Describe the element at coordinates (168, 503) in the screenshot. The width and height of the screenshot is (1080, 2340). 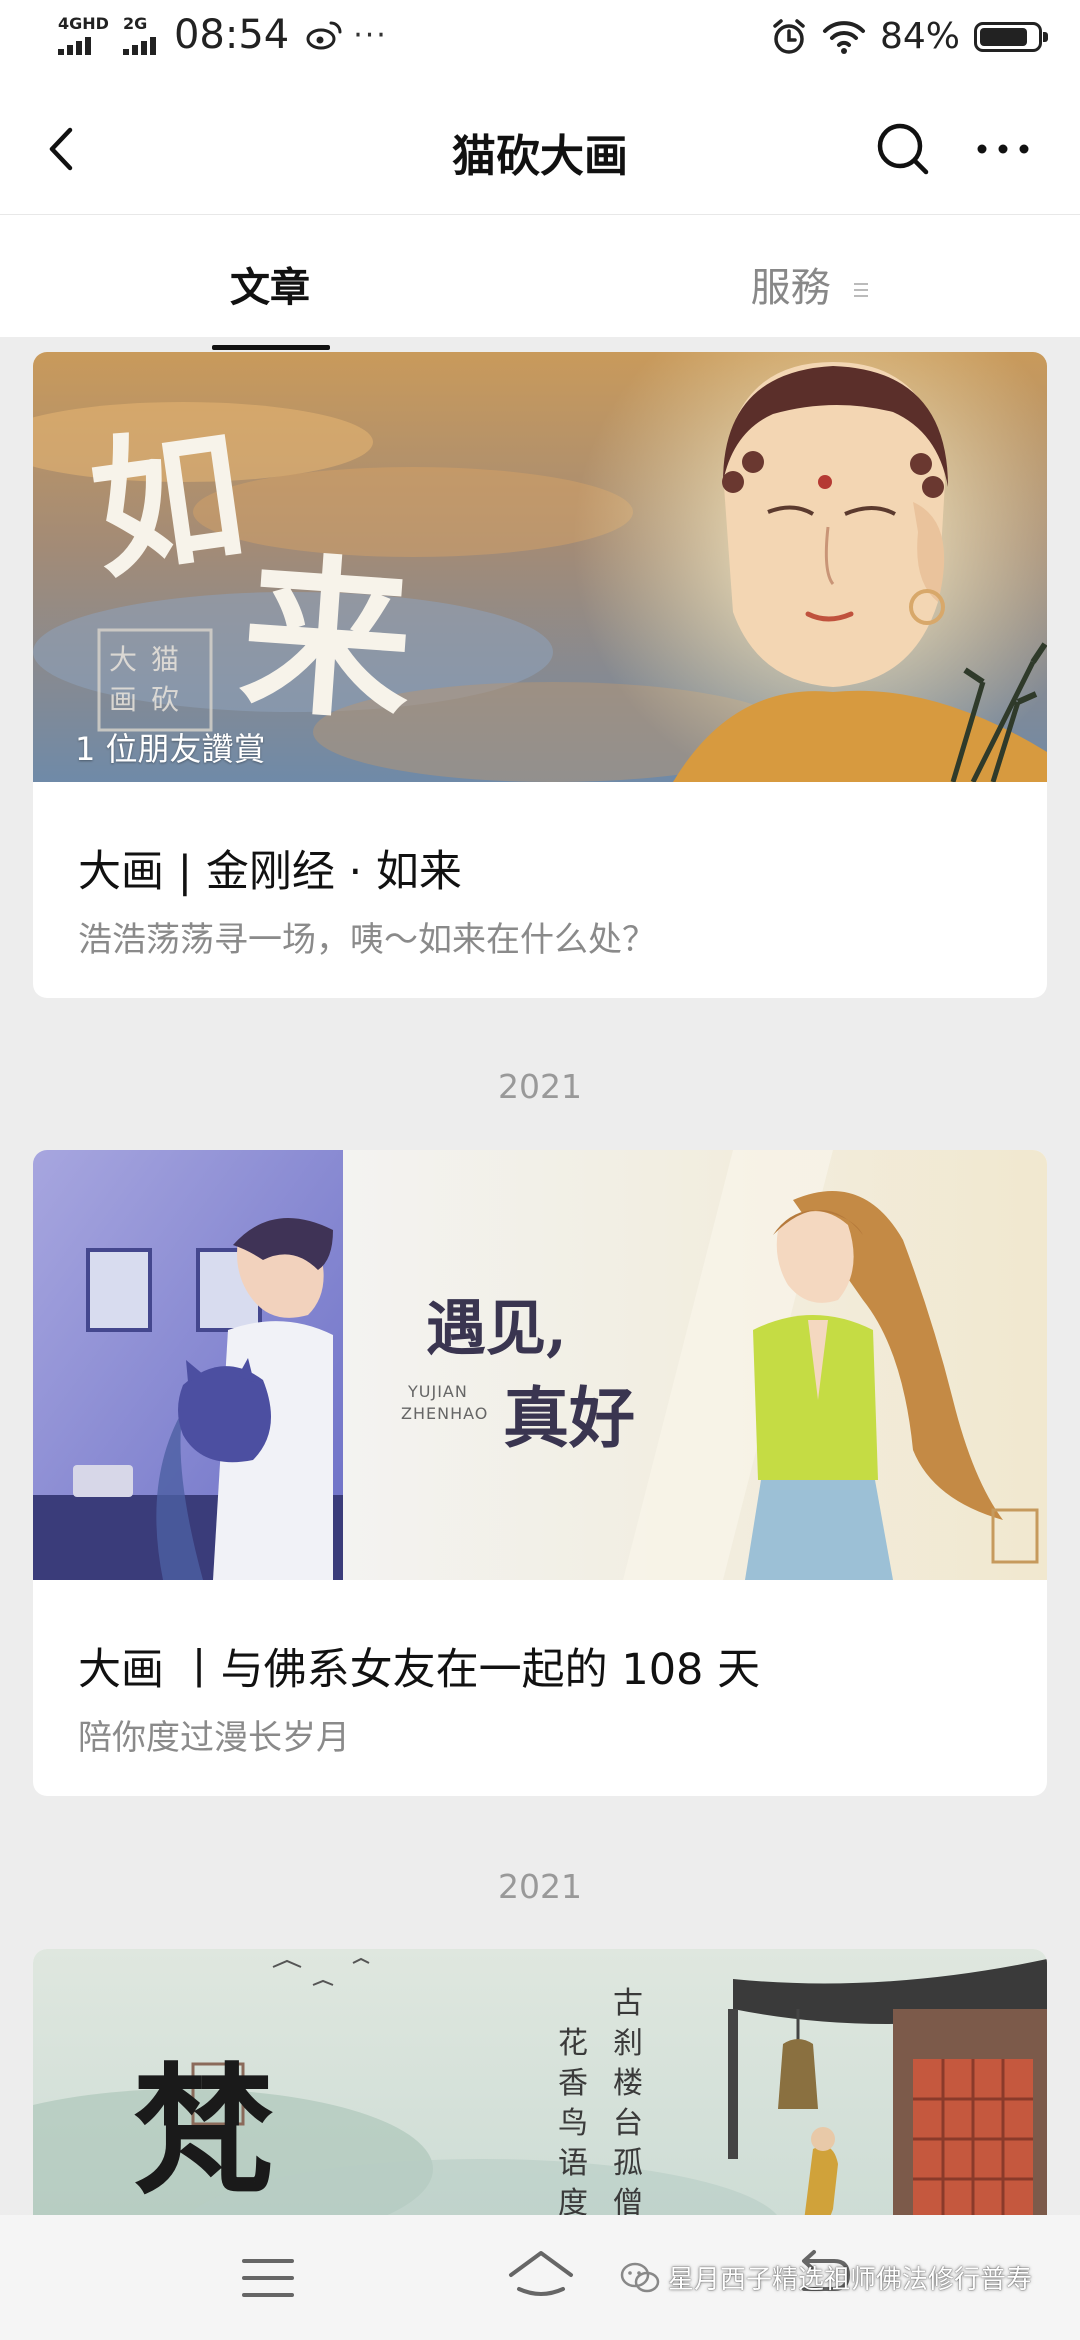
I see `cover-calligraphy-ru: 如` at that location.